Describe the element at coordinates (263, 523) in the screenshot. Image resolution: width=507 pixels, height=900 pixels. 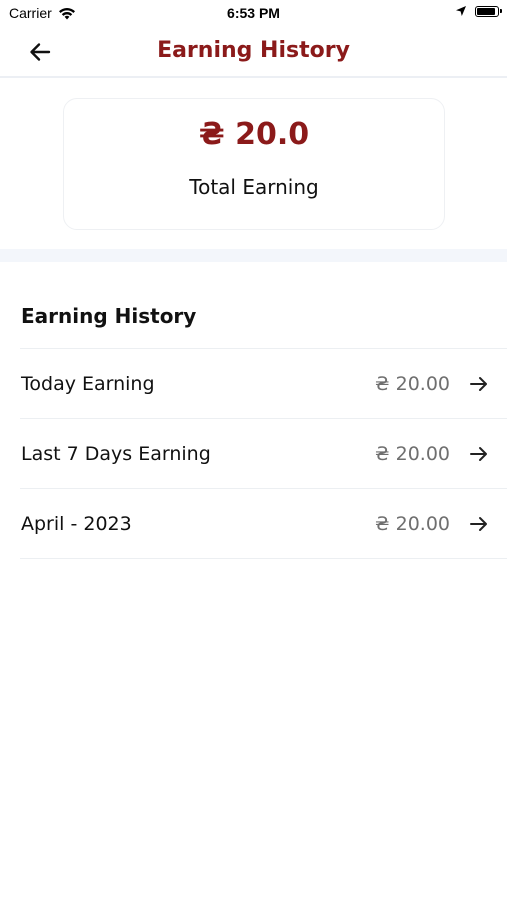
I see `list-item-april-2023: April - 2023 ₴ 20.00` at that location.